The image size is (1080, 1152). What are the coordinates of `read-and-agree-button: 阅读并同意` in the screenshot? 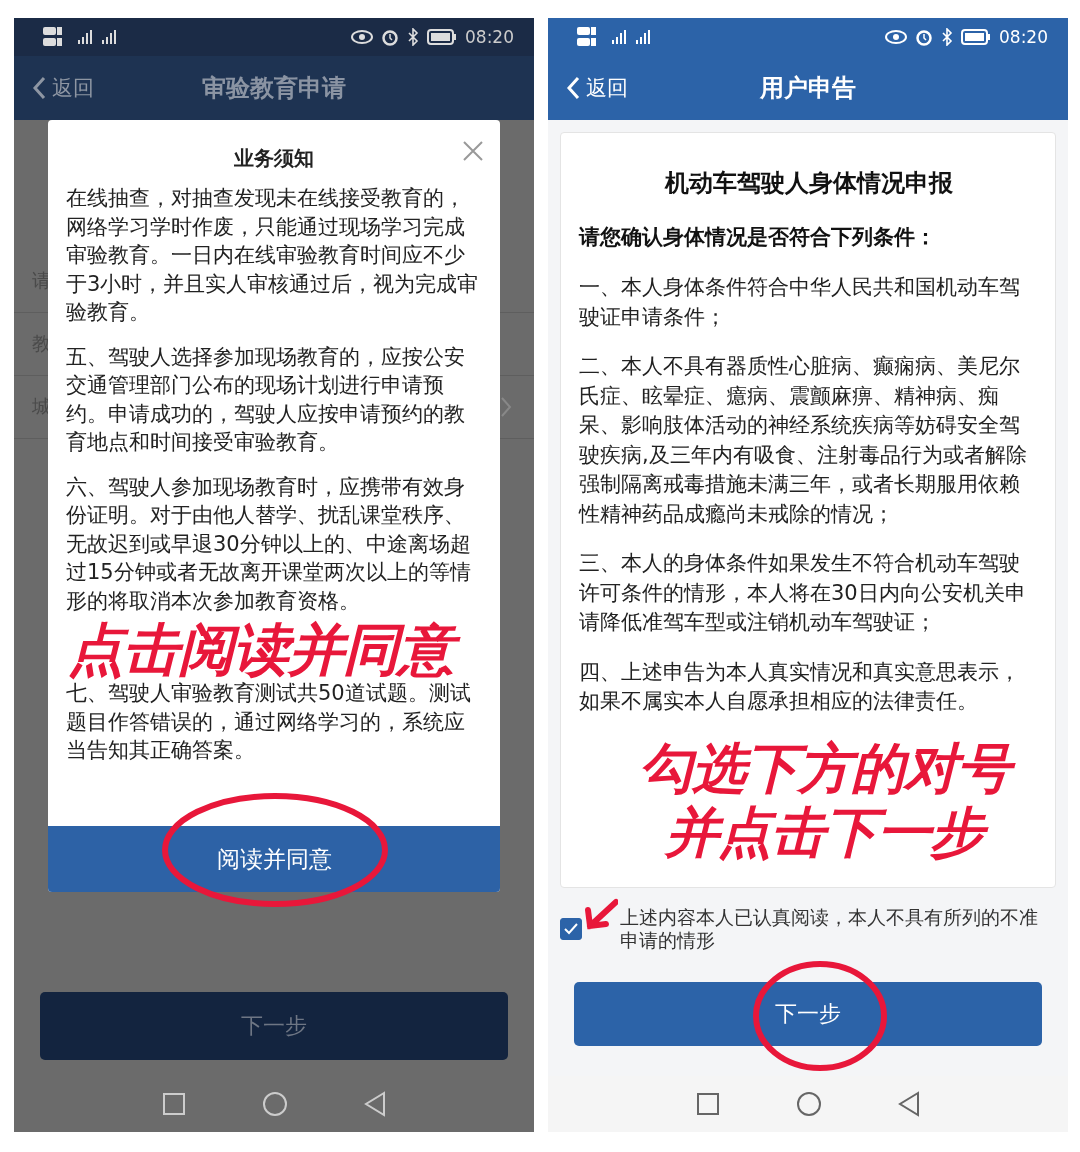 It's located at (274, 859).